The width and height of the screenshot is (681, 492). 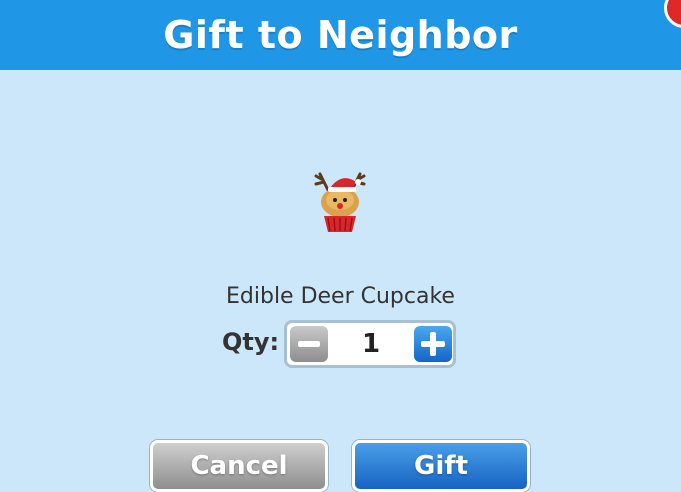 What do you see at coordinates (441, 466) in the screenshot?
I see `gift-button: Gift` at bounding box center [441, 466].